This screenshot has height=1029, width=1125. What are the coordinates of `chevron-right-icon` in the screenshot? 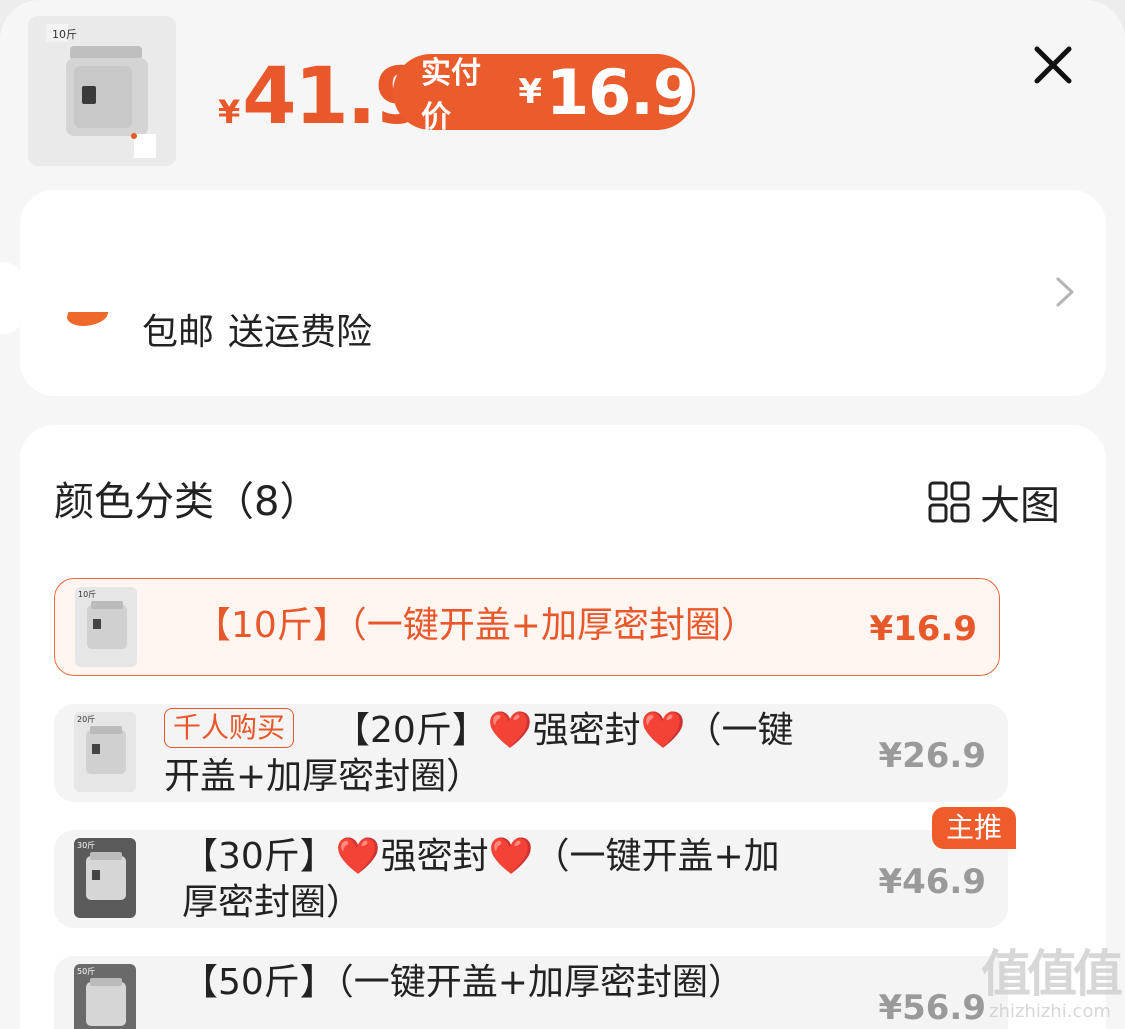 It's located at (1064, 292).